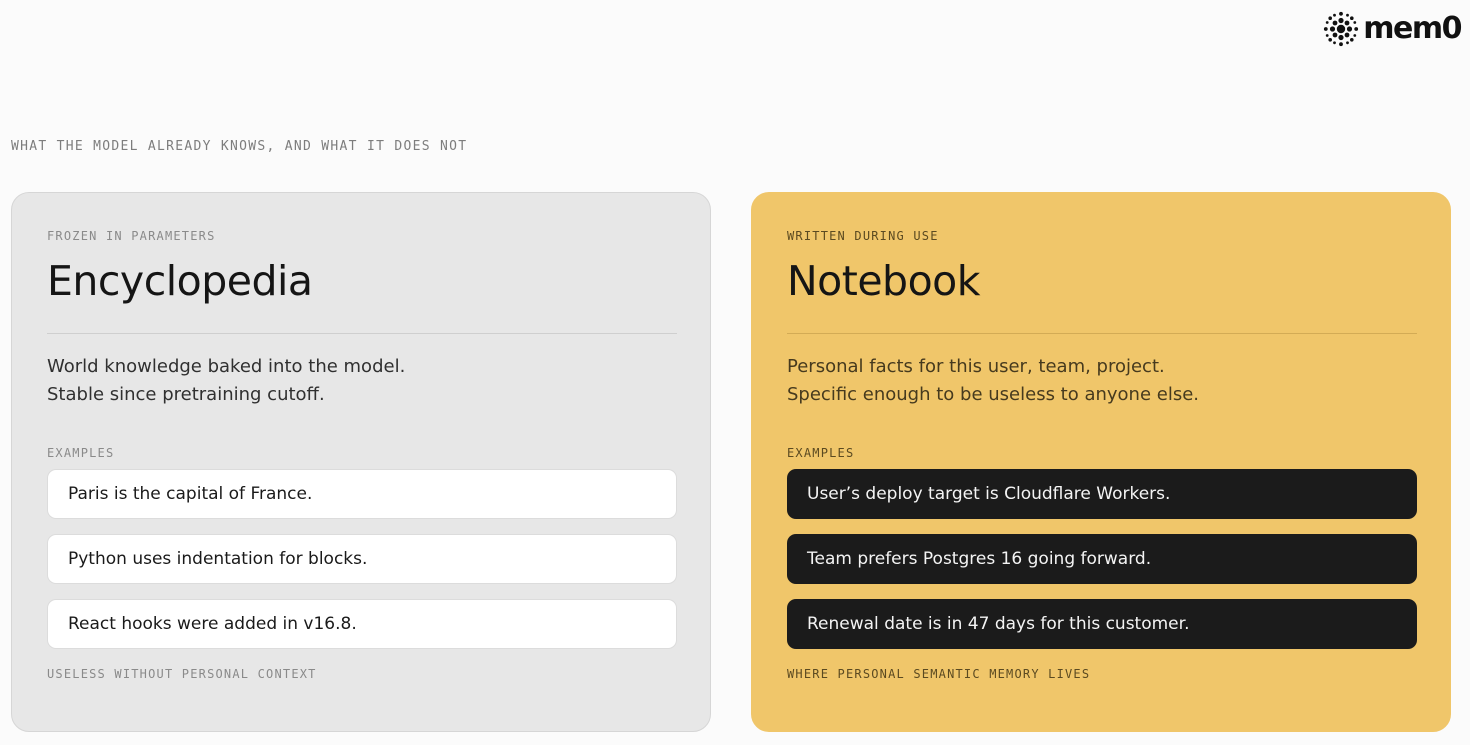 Image resolution: width=1470 pixels, height=745 pixels. What do you see at coordinates (131, 236) in the screenshot?
I see `card-kicker: FROZEN IN PARAMETERS` at bounding box center [131, 236].